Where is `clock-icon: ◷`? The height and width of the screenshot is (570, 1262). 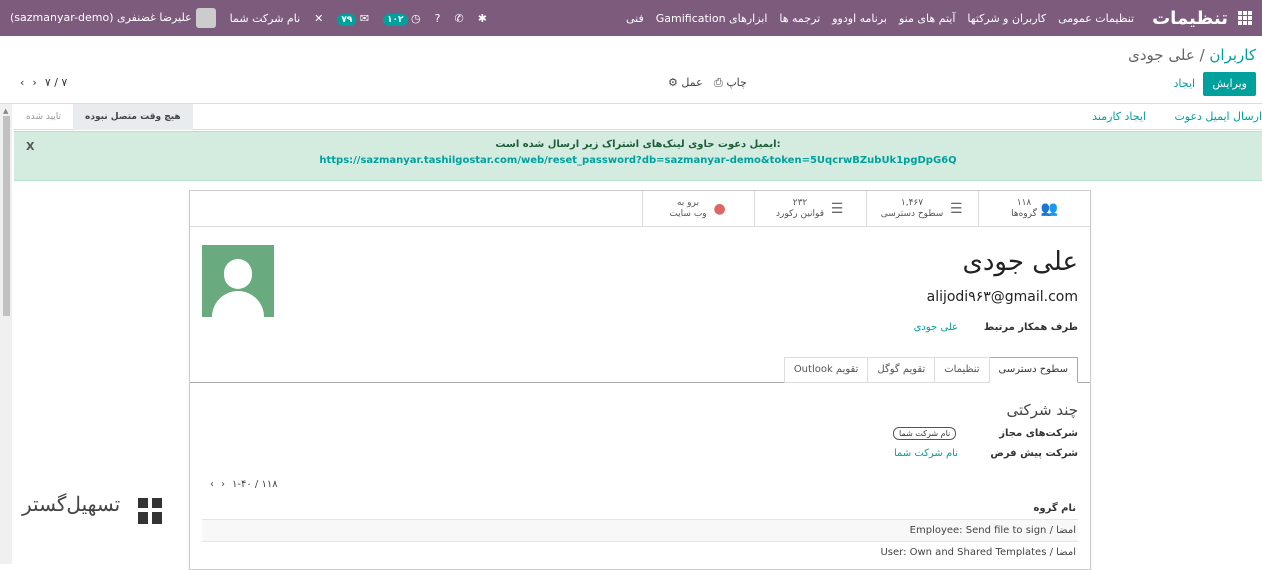
clock-icon: ◷ is located at coordinates (416, 18).